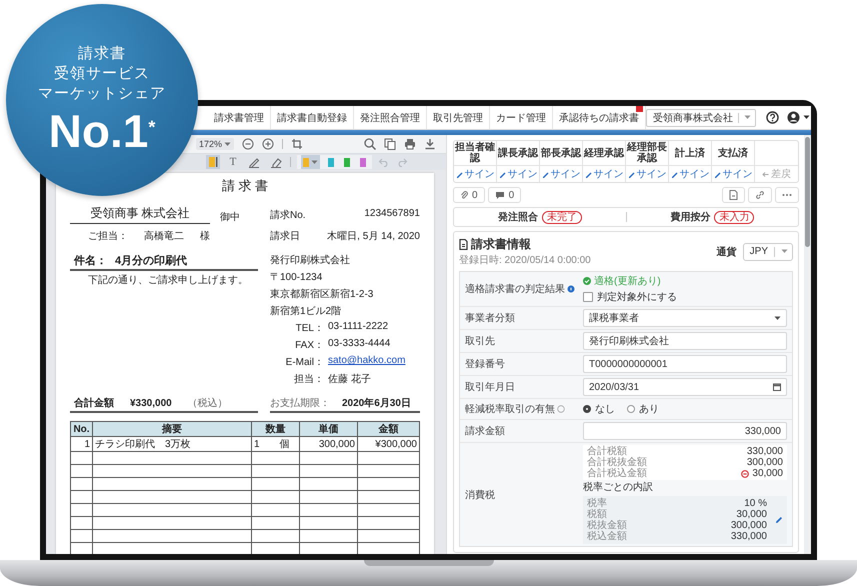  I want to click on status-label: 発注照合, so click(518, 217).